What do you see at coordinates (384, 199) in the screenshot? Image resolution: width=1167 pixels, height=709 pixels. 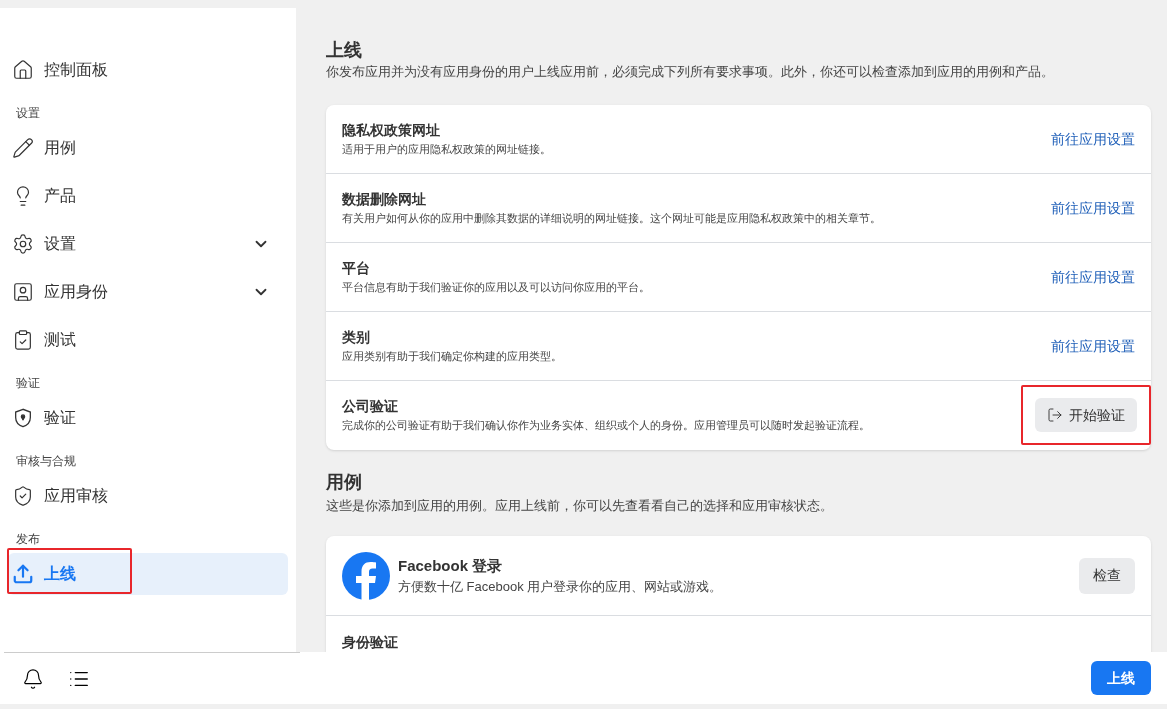 I see `requirement-title: 数据删除网址` at bounding box center [384, 199].